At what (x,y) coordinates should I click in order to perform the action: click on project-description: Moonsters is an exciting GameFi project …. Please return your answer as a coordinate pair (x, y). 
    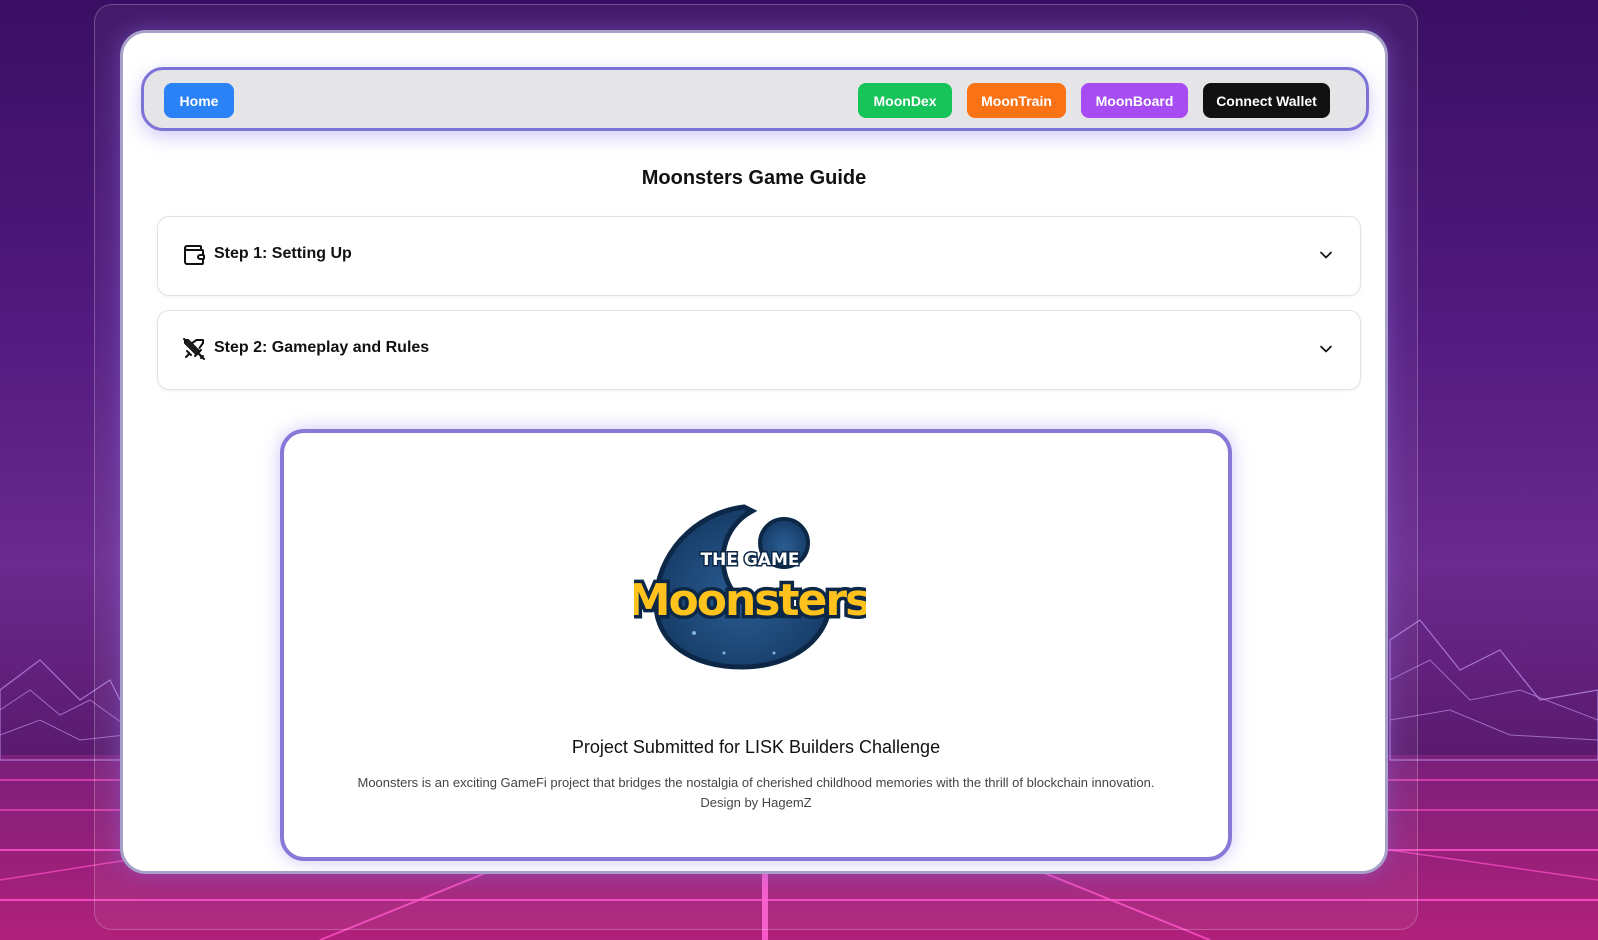
    Looking at the image, I should click on (756, 793).